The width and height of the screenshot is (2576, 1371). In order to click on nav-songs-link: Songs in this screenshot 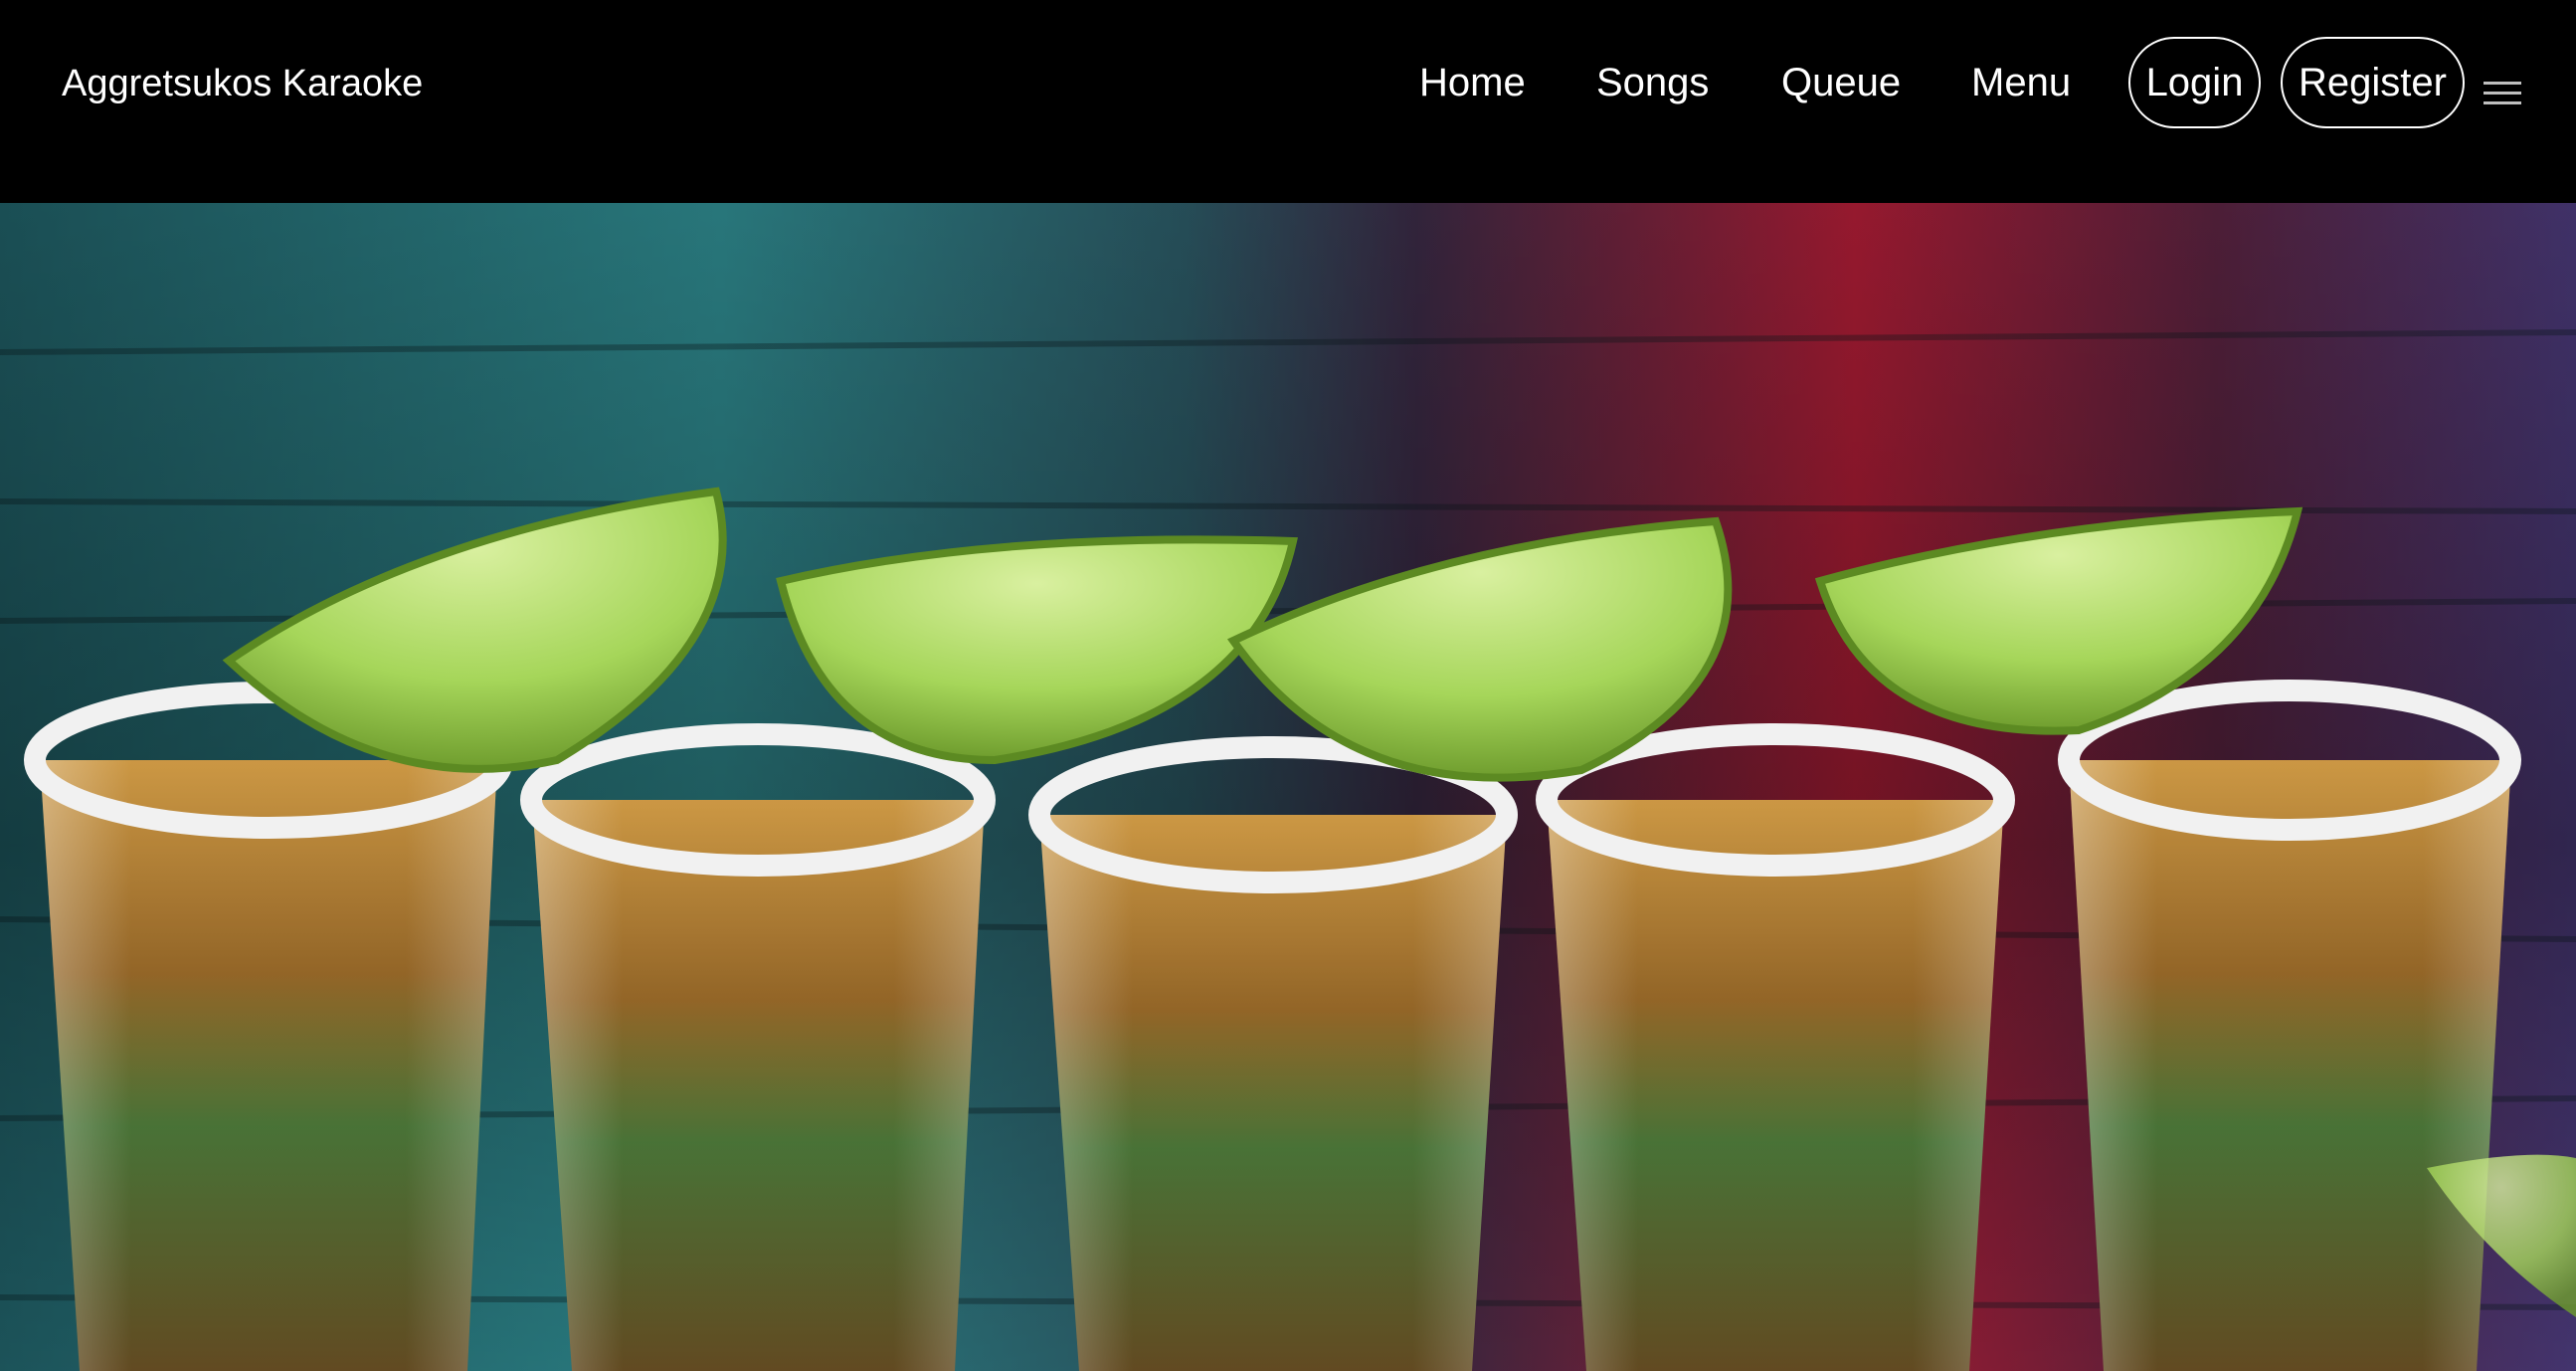, I will do `click(1652, 82)`.